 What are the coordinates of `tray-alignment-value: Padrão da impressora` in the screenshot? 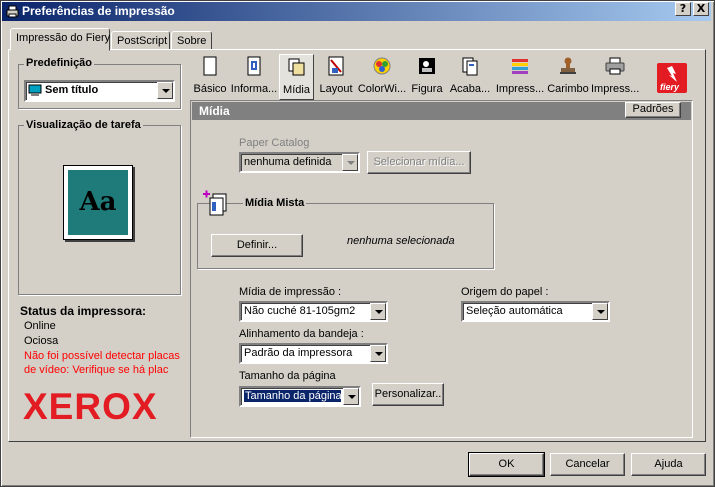 It's located at (298, 353).